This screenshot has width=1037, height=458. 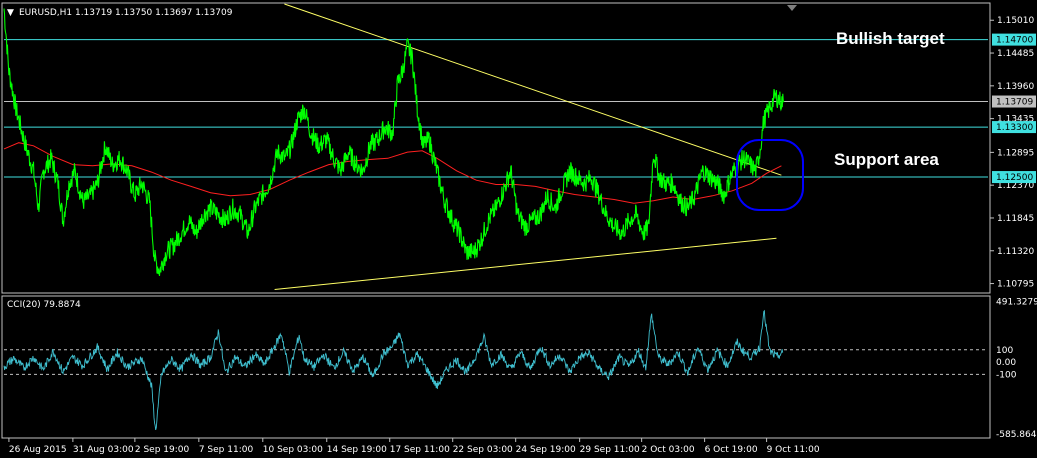 What do you see at coordinates (1015, 54) in the screenshot?
I see `y-tick-label: 1.14485` at bounding box center [1015, 54].